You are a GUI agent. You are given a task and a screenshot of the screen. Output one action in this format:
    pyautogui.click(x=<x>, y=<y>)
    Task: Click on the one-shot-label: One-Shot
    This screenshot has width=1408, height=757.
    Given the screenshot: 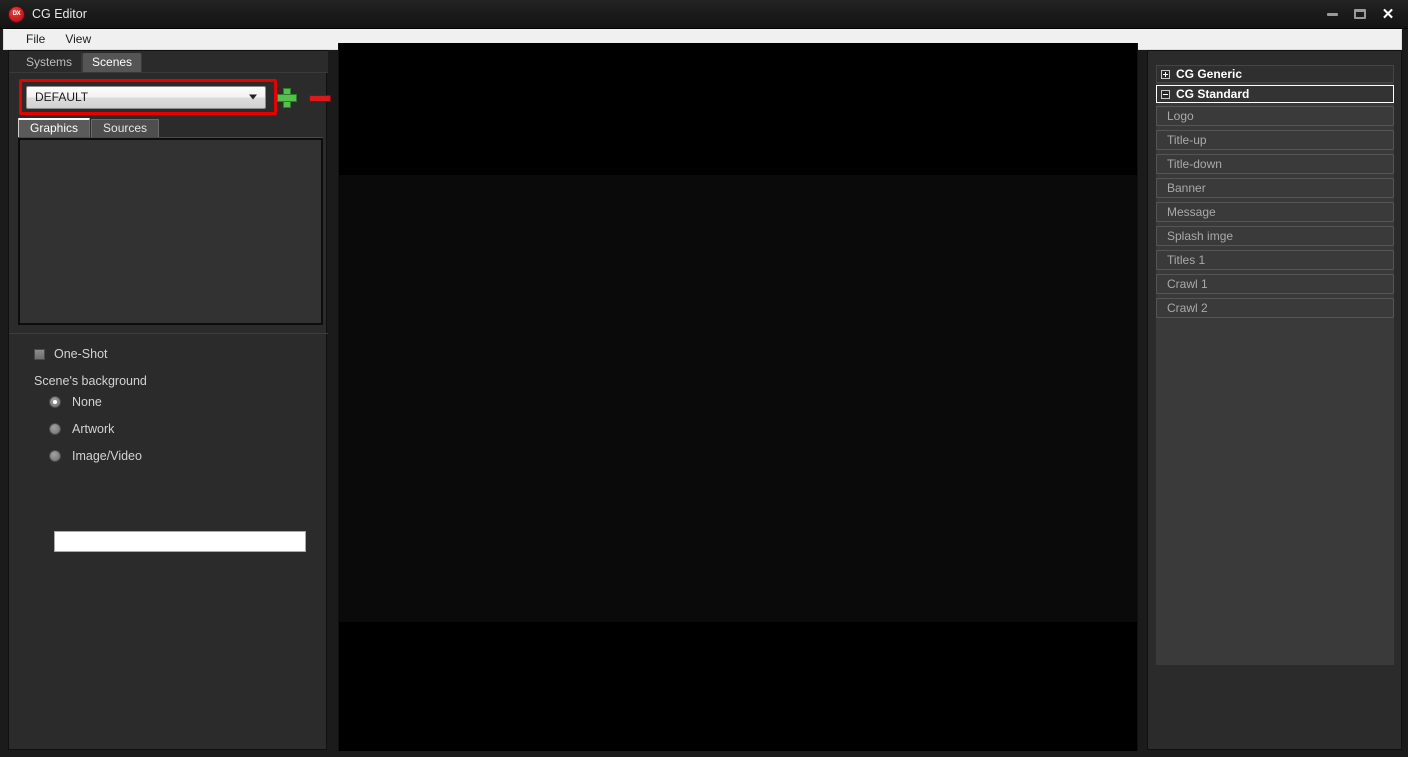 What is the action you would take?
    pyautogui.click(x=81, y=354)
    